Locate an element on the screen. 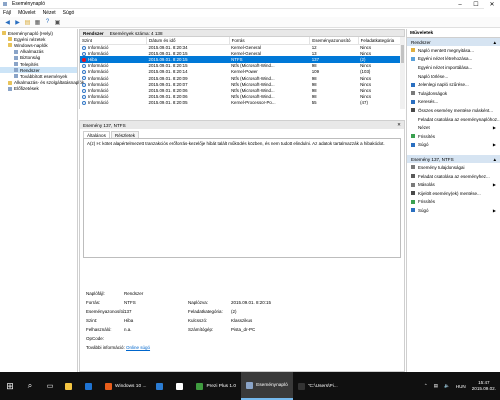 This screenshot has width=500, height=400. network-icon: ▤ is located at coordinates (436, 386).